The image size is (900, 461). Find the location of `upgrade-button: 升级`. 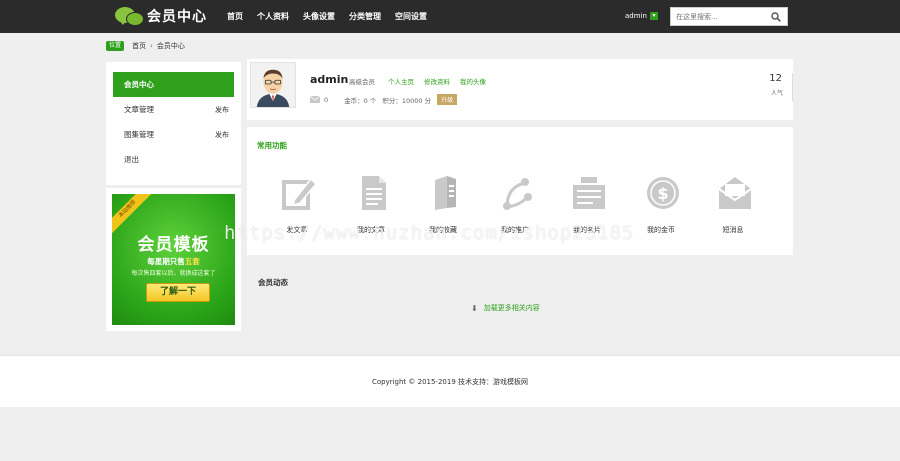

upgrade-button: 升级 is located at coordinates (447, 99).